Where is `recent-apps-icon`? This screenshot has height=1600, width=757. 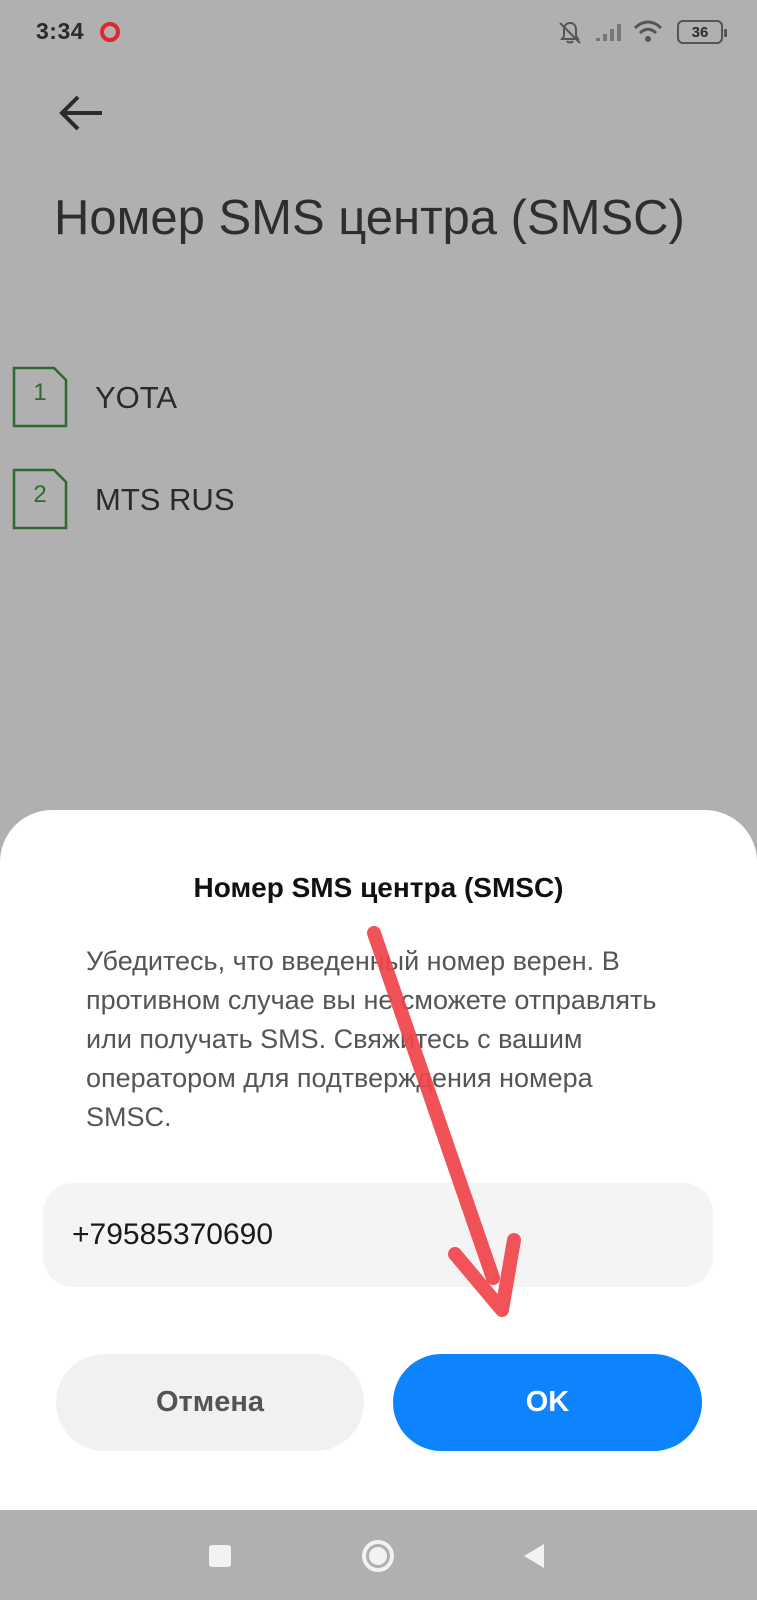
recent-apps-icon is located at coordinates (220, 1556).